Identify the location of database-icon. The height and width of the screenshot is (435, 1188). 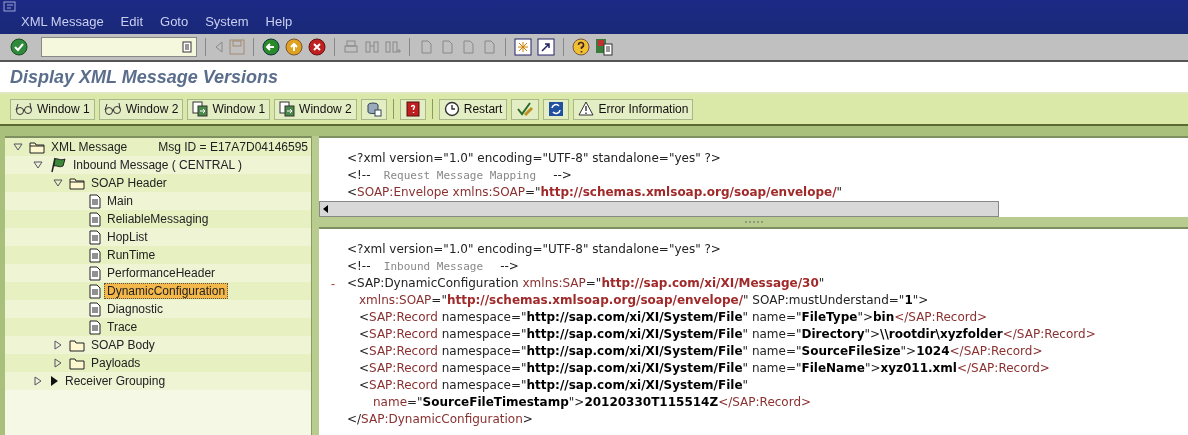
(373, 109).